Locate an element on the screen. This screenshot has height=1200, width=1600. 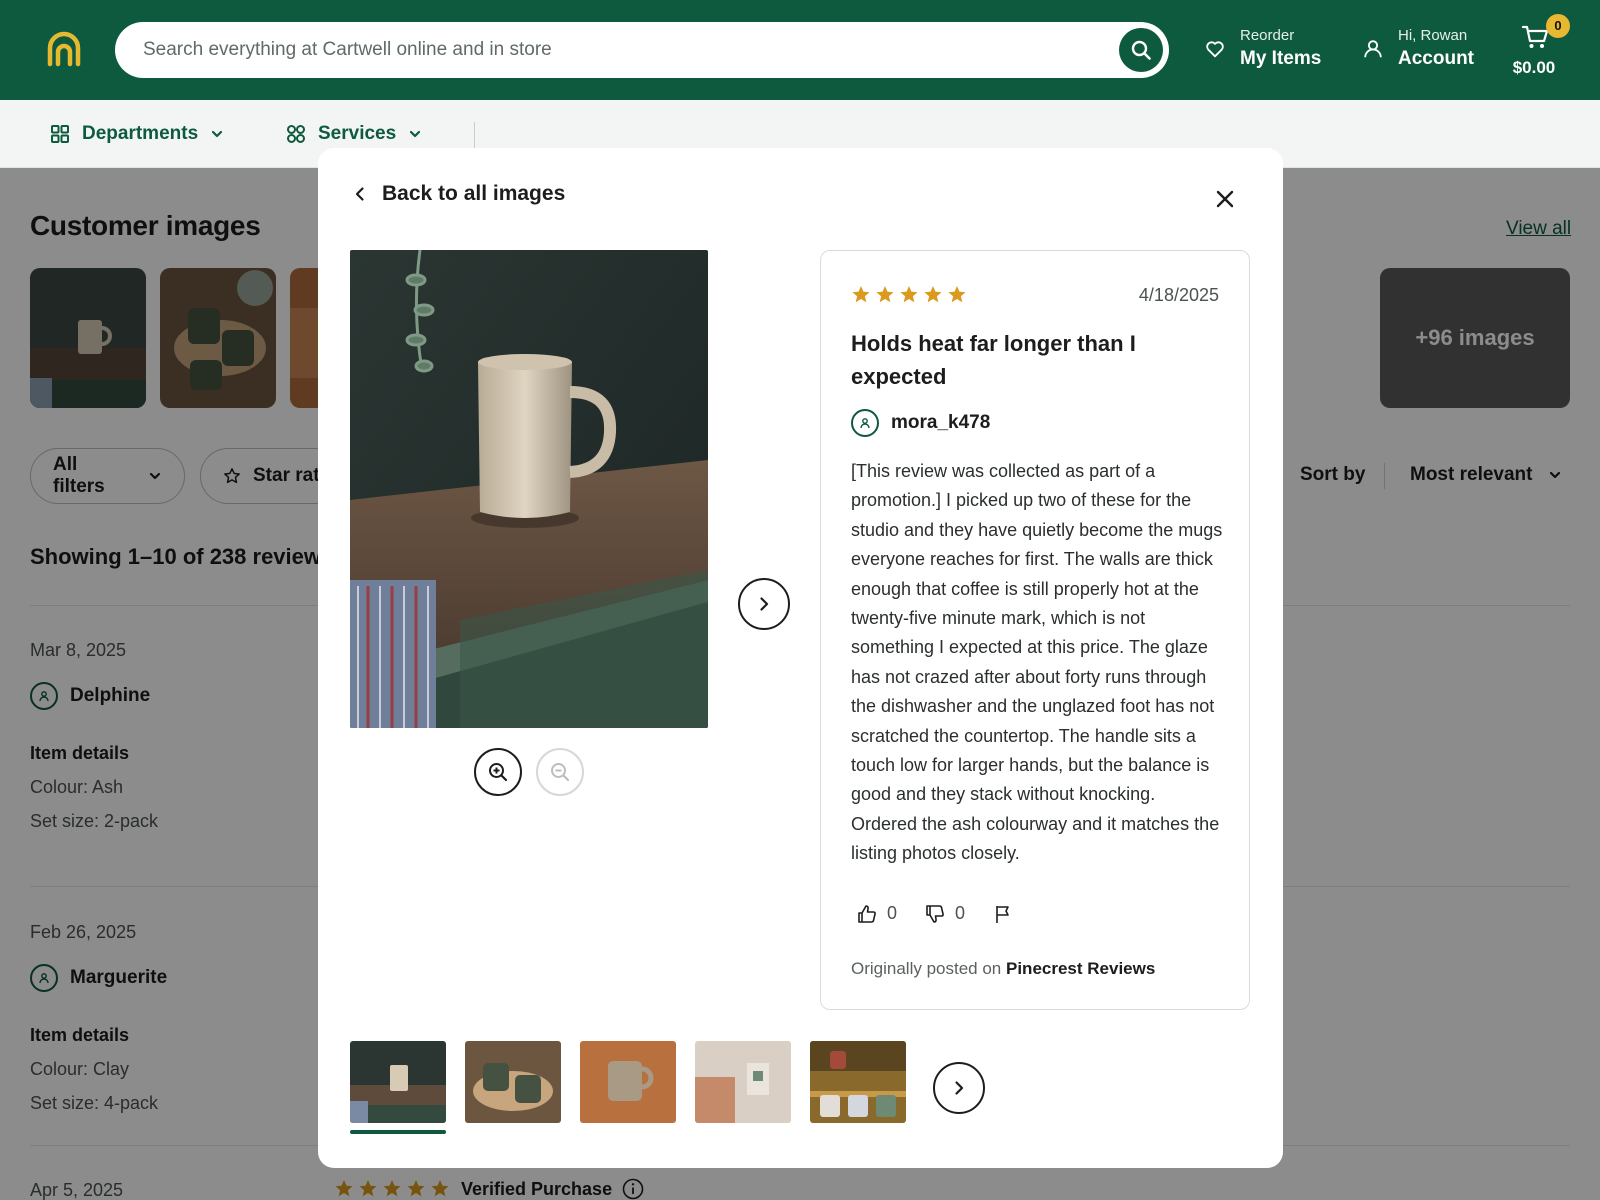
departments-menu: Departments is located at coordinates (137, 134).